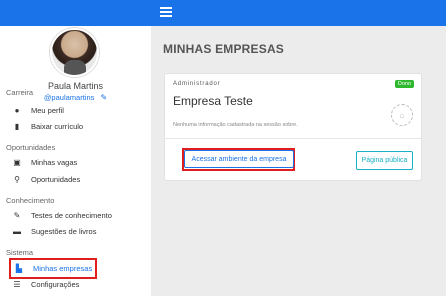 The height and width of the screenshot is (296, 446). What do you see at coordinates (17, 215) in the screenshot?
I see `user-edit-icon: ✎` at bounding box center [17, 215].